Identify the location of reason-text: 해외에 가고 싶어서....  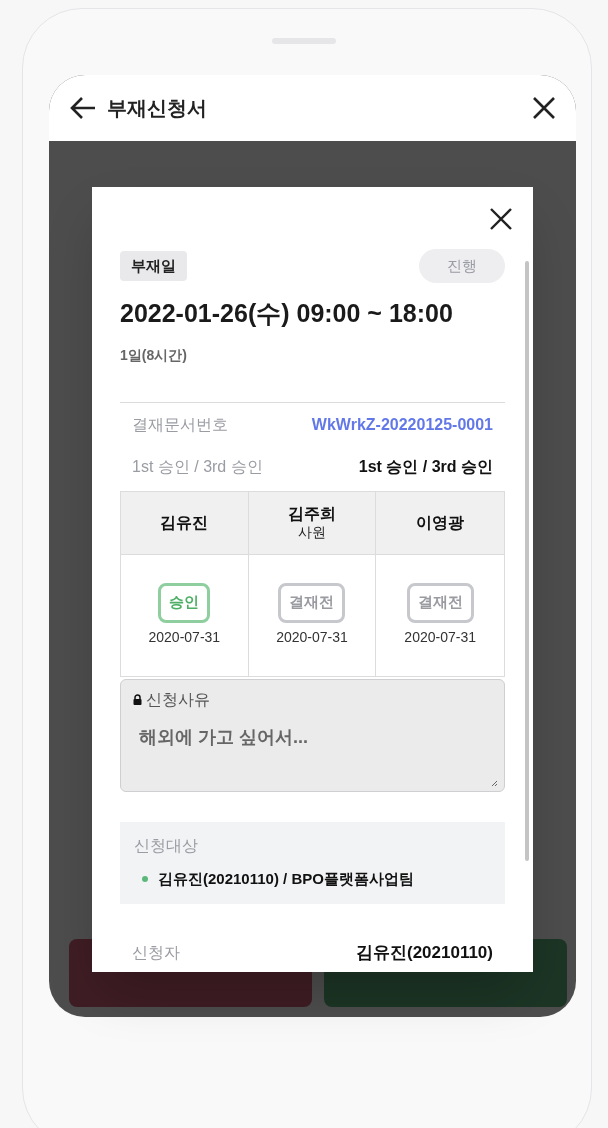
(224, 737).